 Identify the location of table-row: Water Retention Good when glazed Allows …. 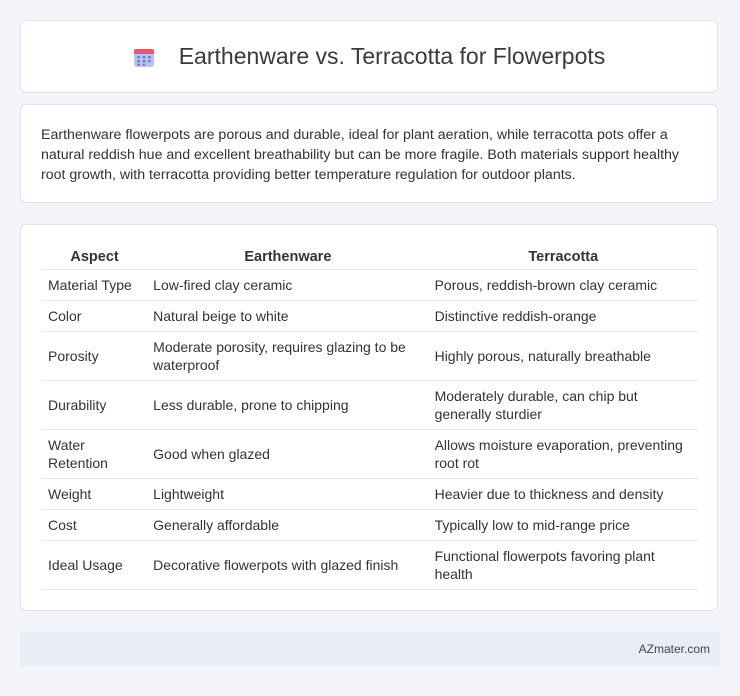
(370, 454).